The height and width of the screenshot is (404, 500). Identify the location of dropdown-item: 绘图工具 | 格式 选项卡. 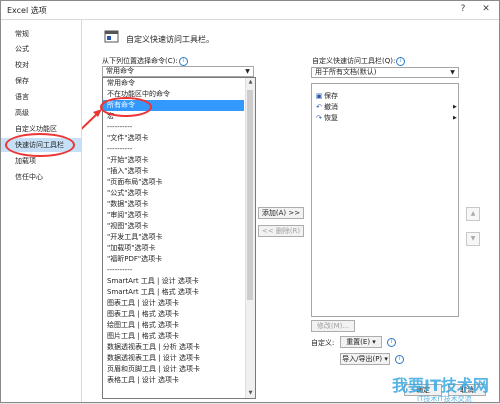
(143, 325).